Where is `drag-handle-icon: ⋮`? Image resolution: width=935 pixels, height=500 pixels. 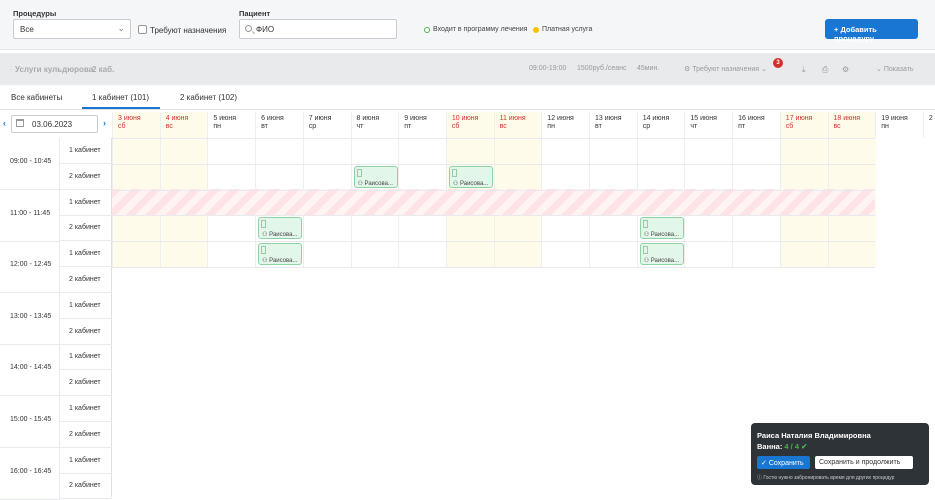
drag-handle-icon: ⋮ is located at coordinates (11, 69).